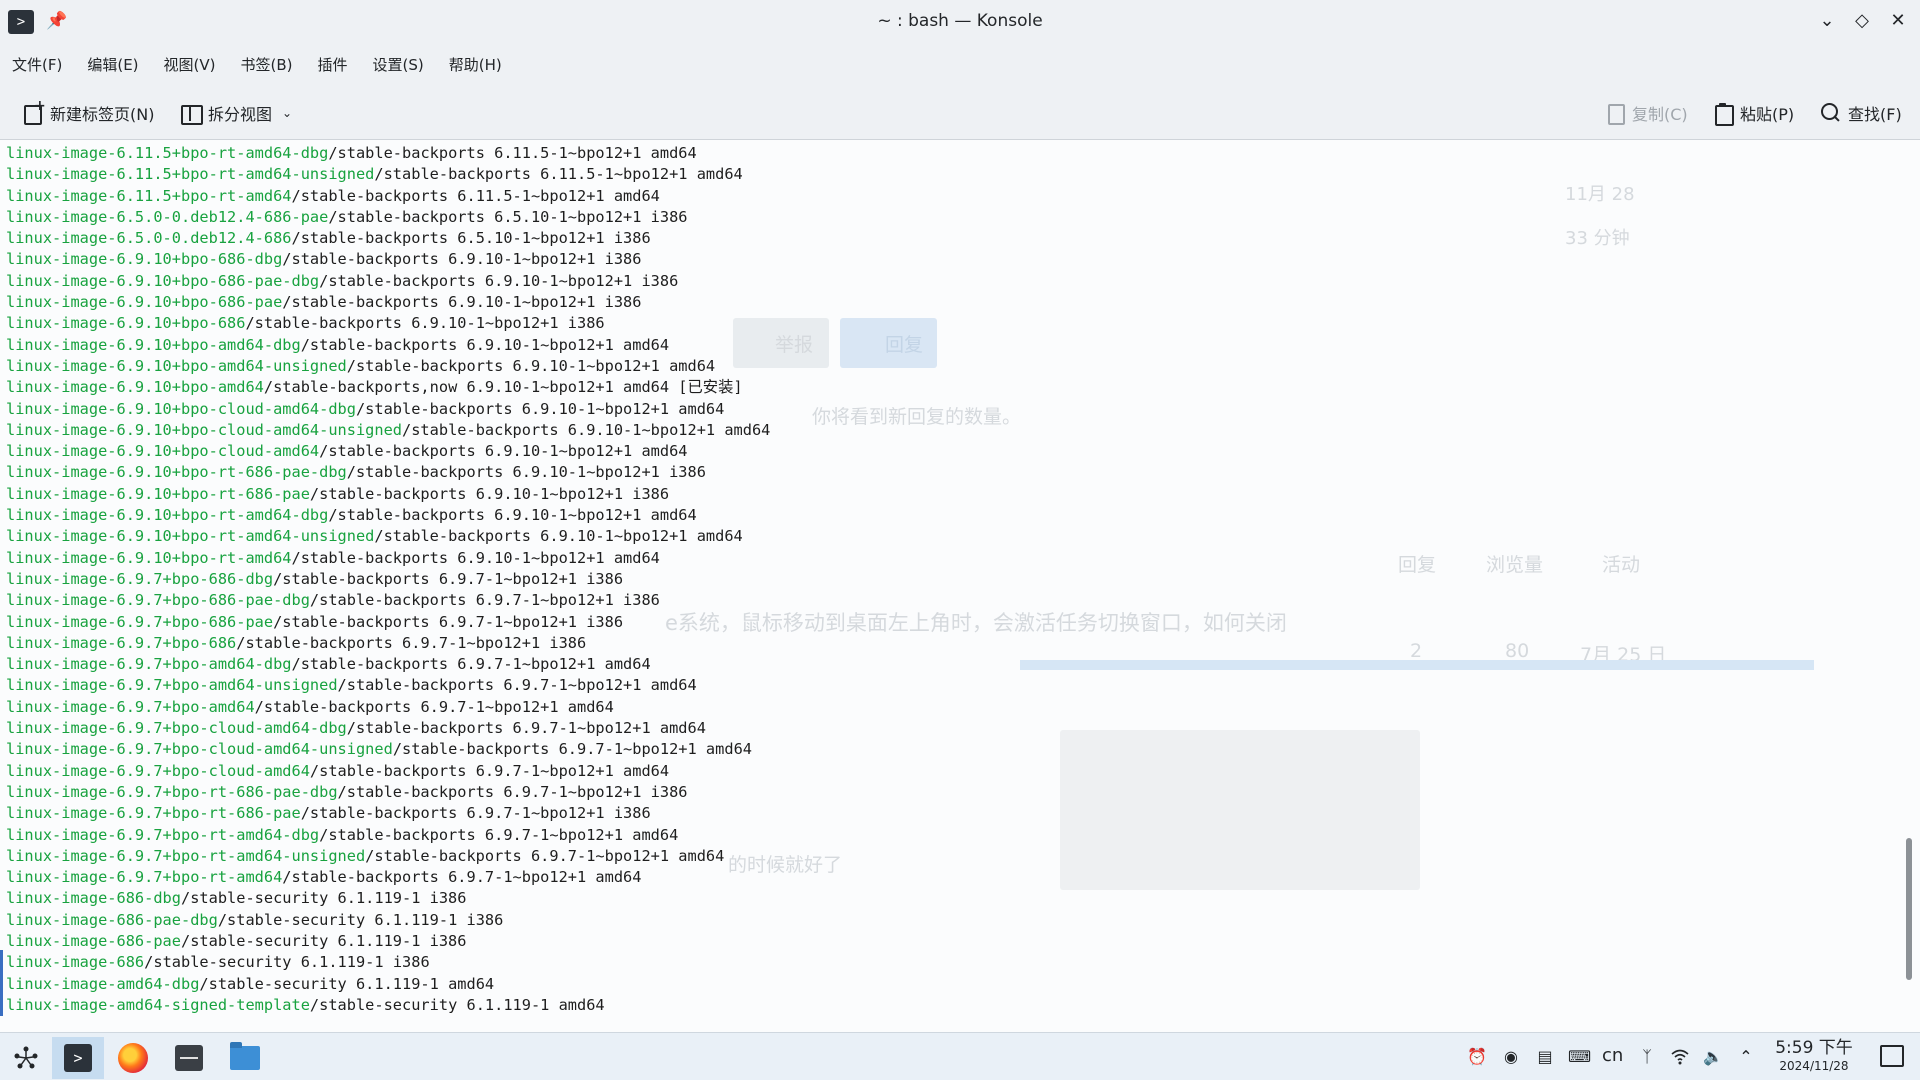 The width and height of the screenshot is (1920, 1080). I want to click on package-name: linux-image-686, so click(75, 962).